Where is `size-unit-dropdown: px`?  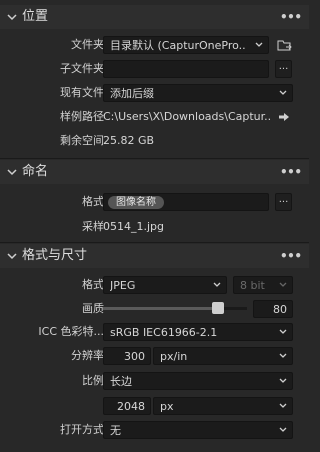
size-unit-dropdown: px is located at coordinates (223, 406).